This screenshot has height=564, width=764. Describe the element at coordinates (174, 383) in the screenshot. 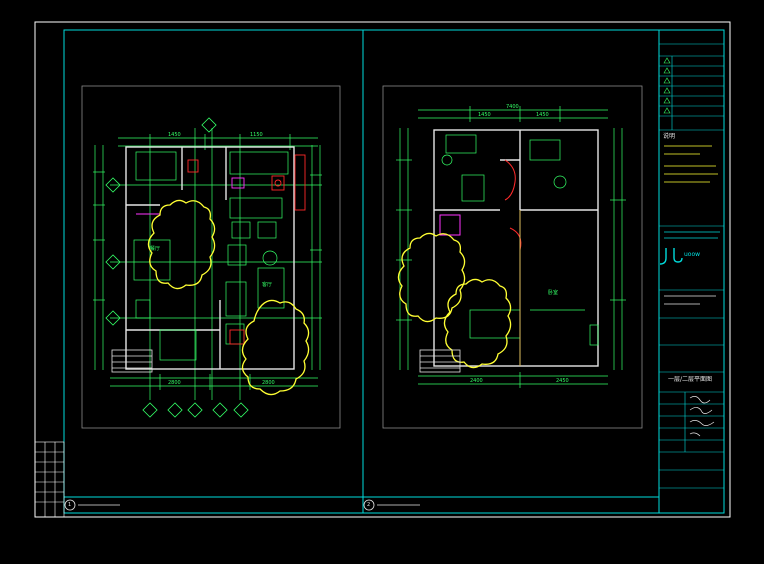

I see `plan-1-dim-bottom-1: 2800` at that location.